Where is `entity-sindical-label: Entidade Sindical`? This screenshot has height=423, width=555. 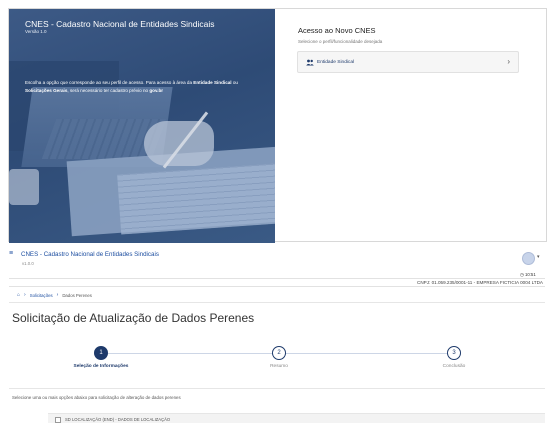 entity-sindical-label: Entidade Sindical is located at coordinates (336, 62).